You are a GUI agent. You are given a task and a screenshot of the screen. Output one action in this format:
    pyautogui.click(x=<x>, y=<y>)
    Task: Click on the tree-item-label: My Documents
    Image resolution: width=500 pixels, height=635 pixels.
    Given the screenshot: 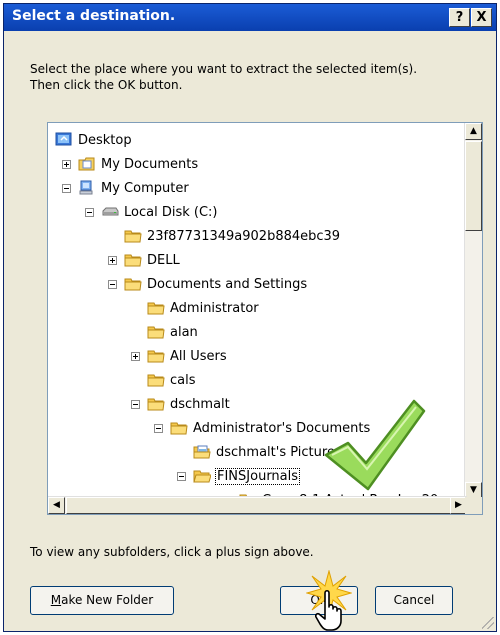 What is the action you would take?
    pyautogui.click(x=150, y=164)
    